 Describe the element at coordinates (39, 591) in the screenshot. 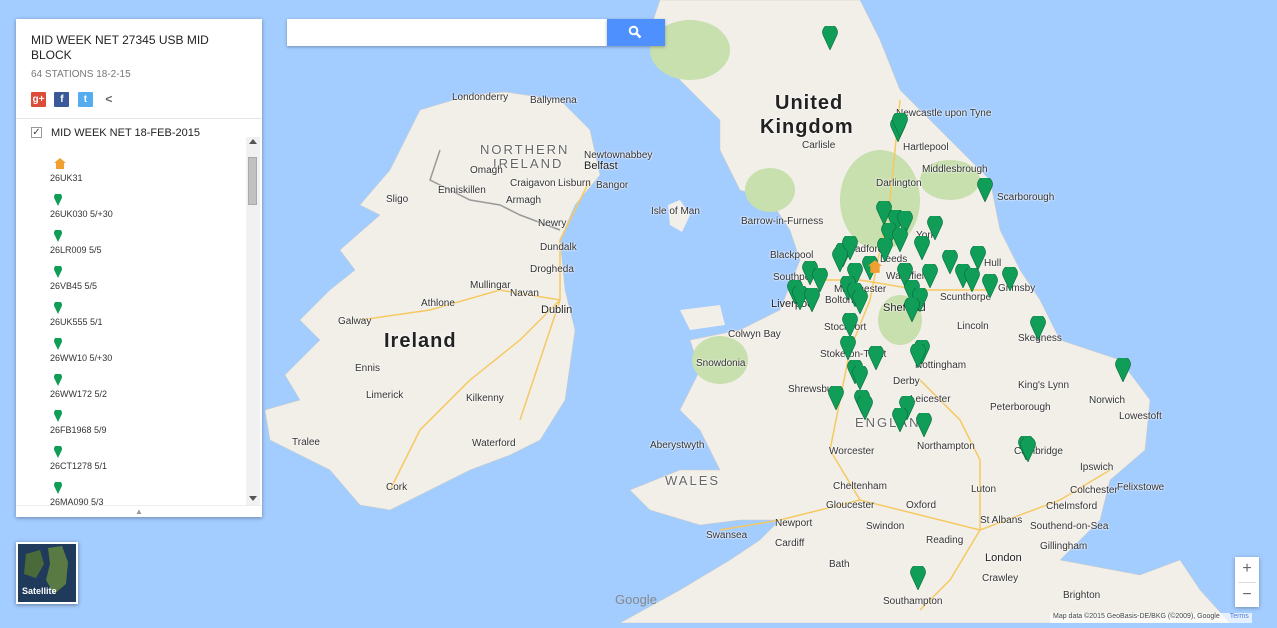

I see `satellite-label: Satellite` at that location.